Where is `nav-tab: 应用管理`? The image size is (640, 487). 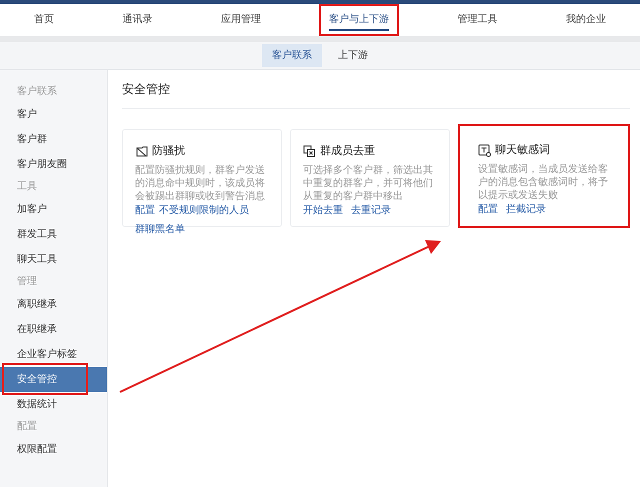 nav-tab: 应用管理 is located at coordinates (240, 20).